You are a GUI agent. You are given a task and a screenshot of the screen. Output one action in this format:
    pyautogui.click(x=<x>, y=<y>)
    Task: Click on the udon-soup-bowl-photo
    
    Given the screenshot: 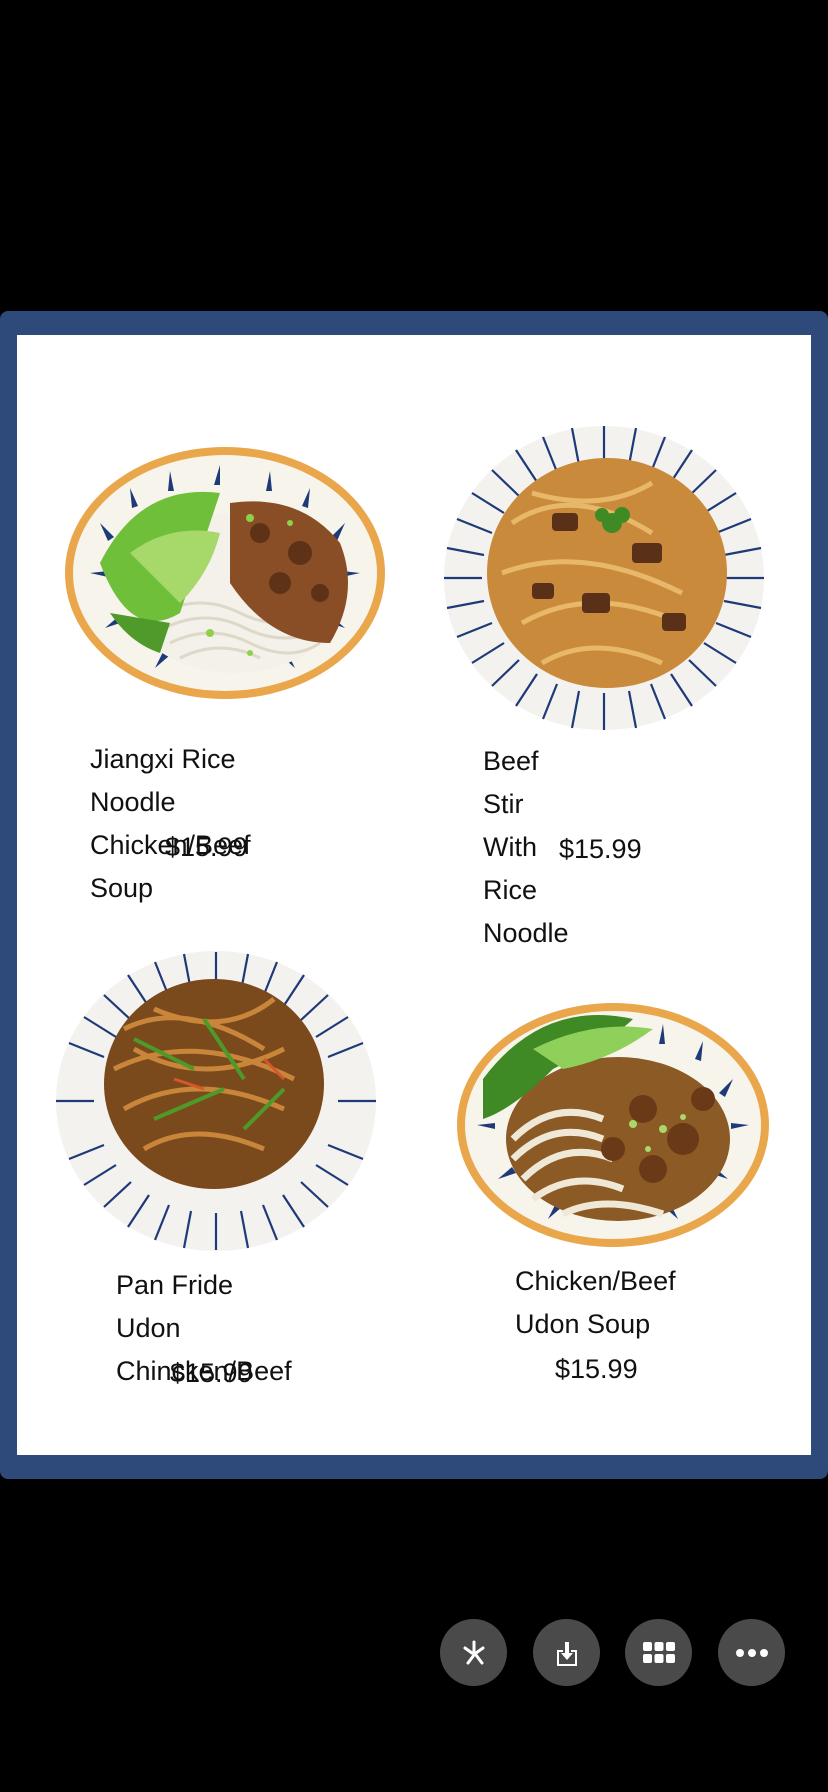 What is the action you would take?
    pyautogui.click(x=613, y=1125)
    